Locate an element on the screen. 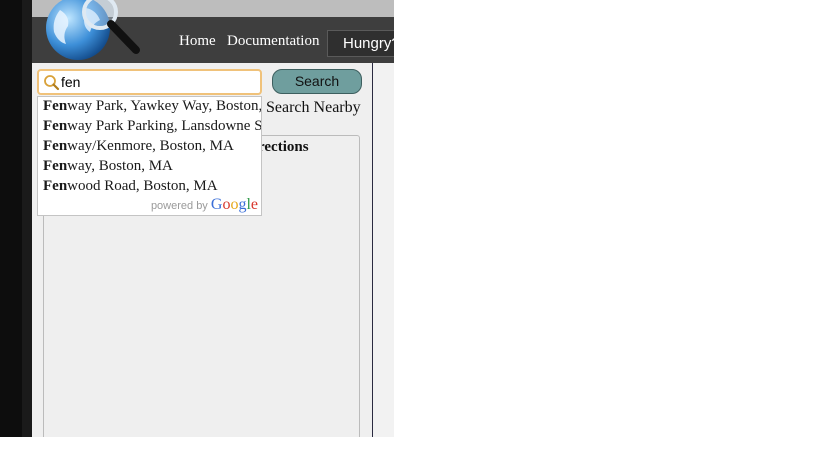 This screenshot has width=819, height=460. search-field is located at coordinates (149, 82).